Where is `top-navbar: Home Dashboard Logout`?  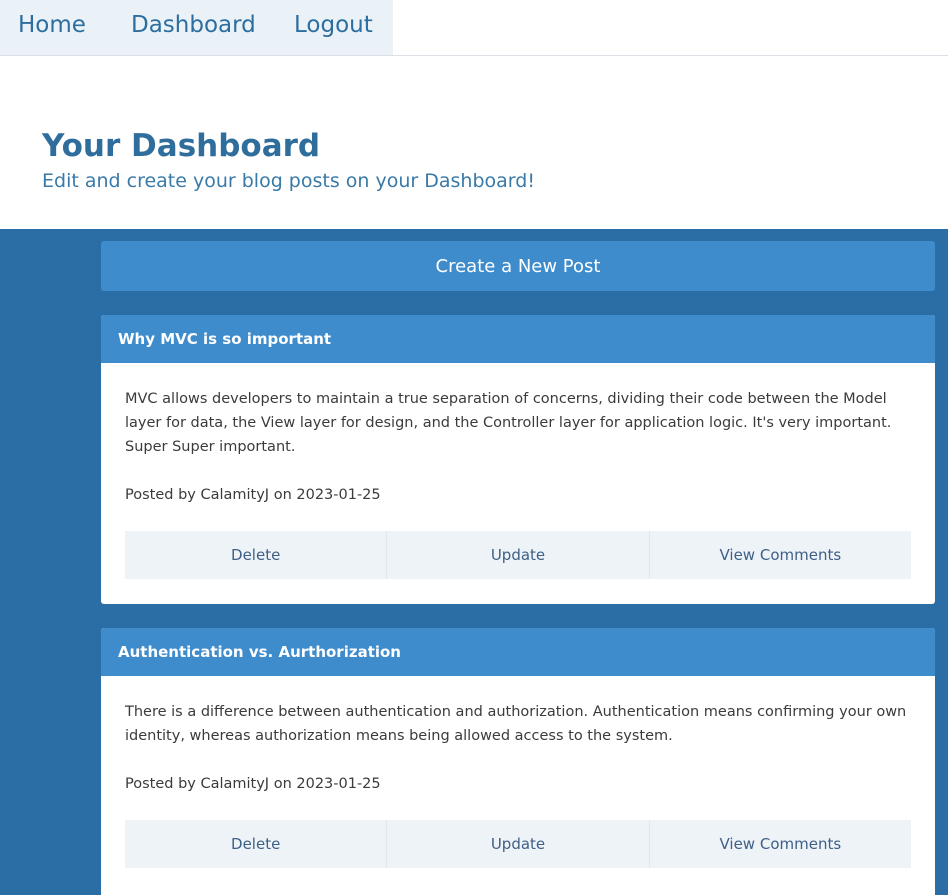
top-navbar: Home Dashboard Logout is located at coordinates (474, 28).